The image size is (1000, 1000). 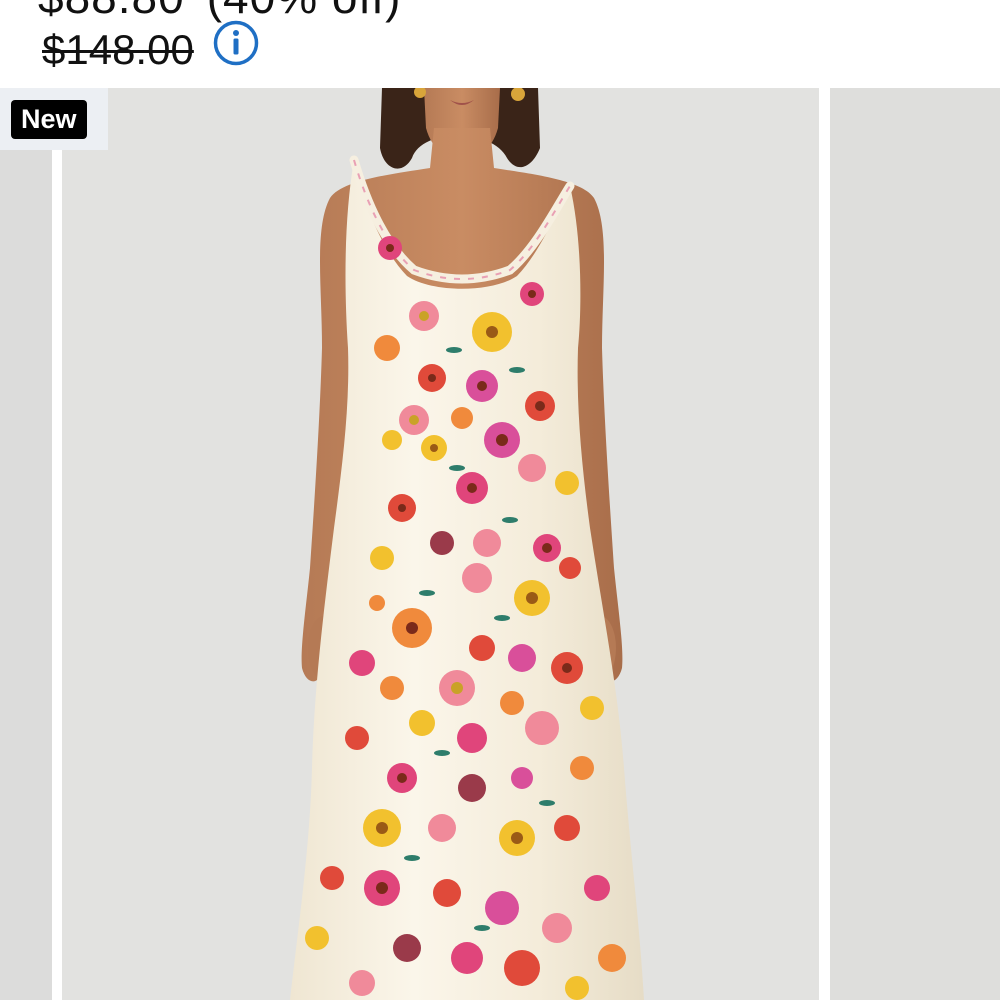 I want to click on info-circle-icon, so click(x=236, y=43).